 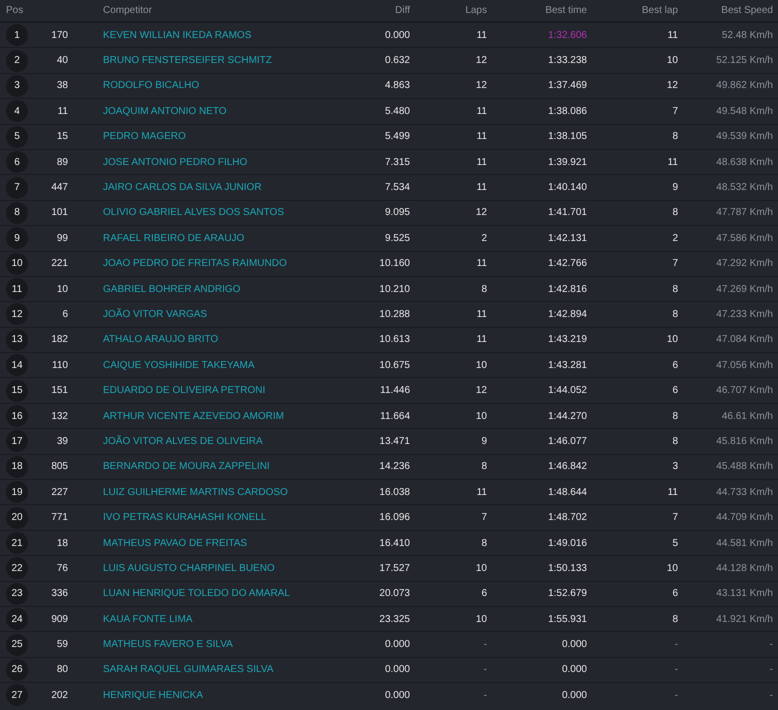 What do you see at coordinates (173, 238) in the screenshot?
I see `competitor-link: RAFAEL RIBEIRO DE ARAUJO` at bounding box center [173, 238].